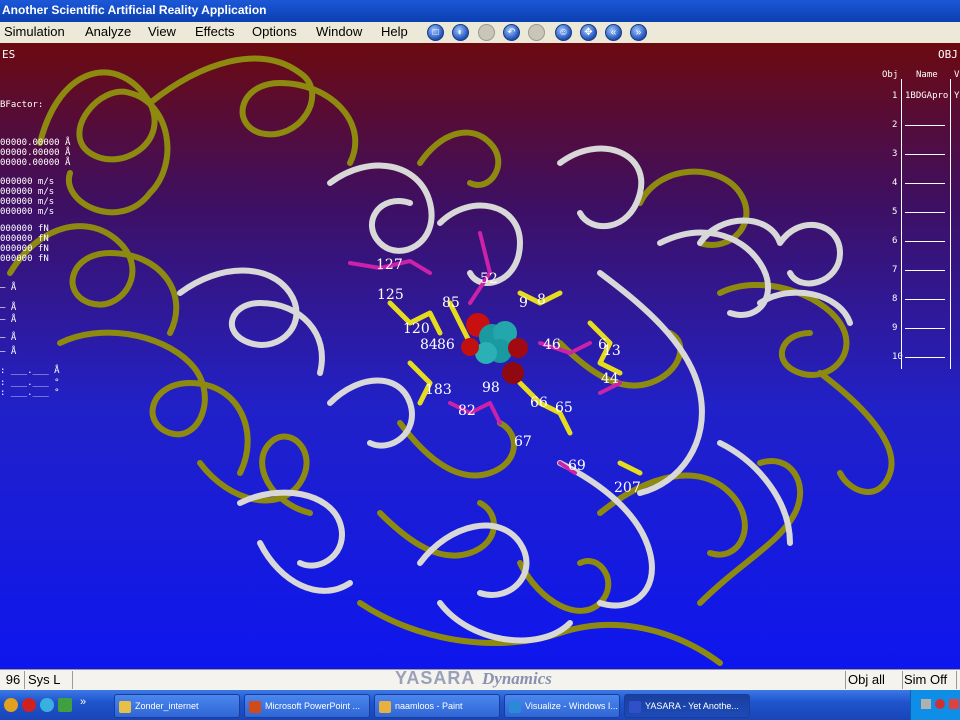 The height and width of the screenshot is (720, 960). Describe the element at coordinates (957, 75) in the screenshot. I see `column-header-v: V` at that location.